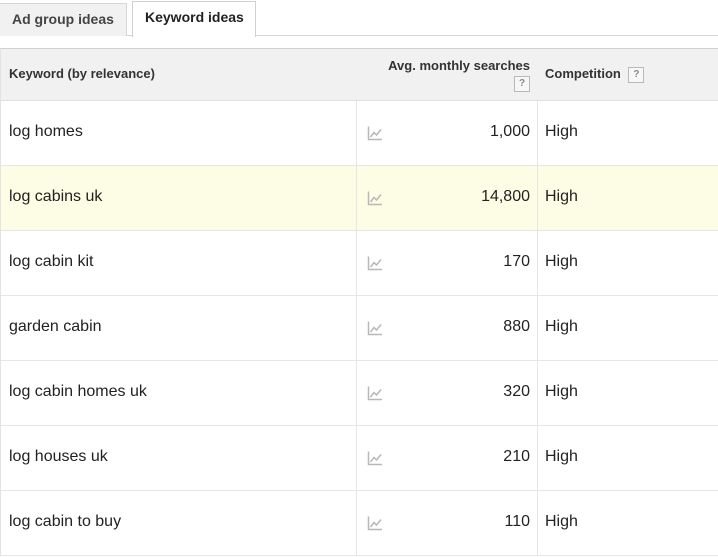 The image size is (718, 558). What do you see at coordinates (516, 261) in the screenshot?
I see `avg-monthly-searches-cell: 170` at bounding box center [516, 261].